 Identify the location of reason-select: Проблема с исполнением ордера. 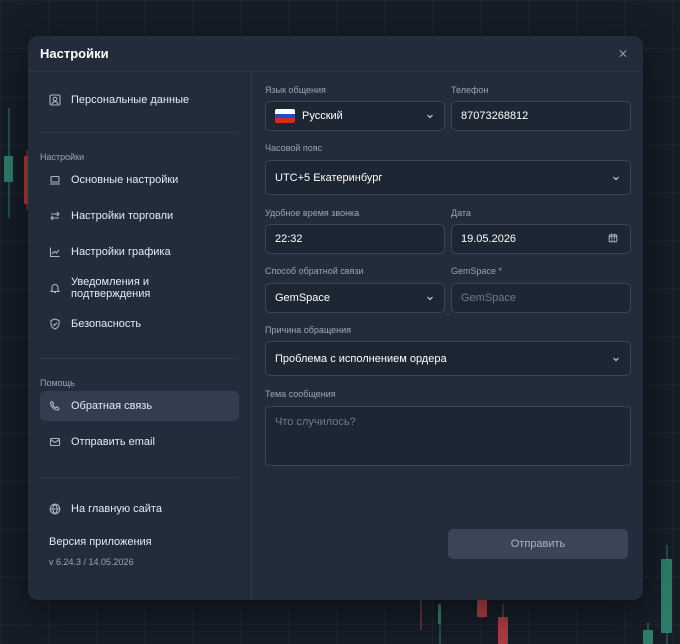
(448, 358).